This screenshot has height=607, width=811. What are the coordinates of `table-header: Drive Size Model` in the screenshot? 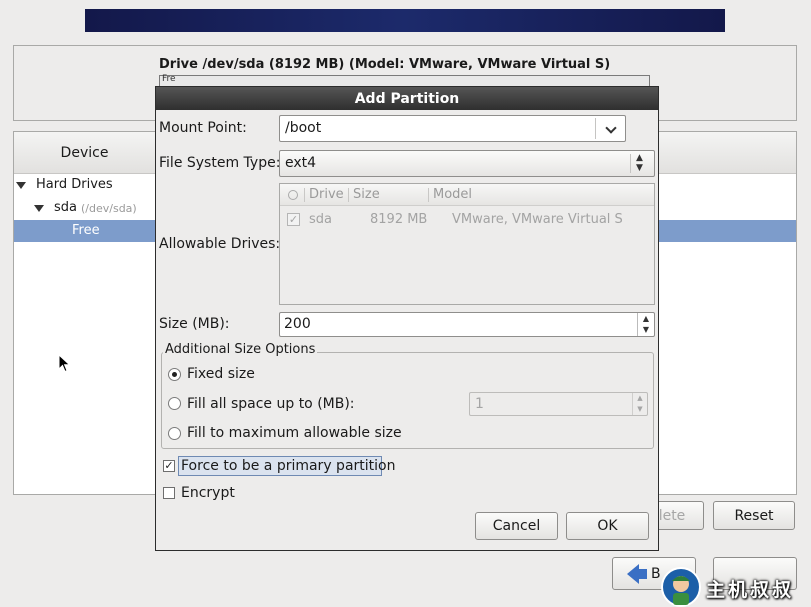 It's located at (467, 195).